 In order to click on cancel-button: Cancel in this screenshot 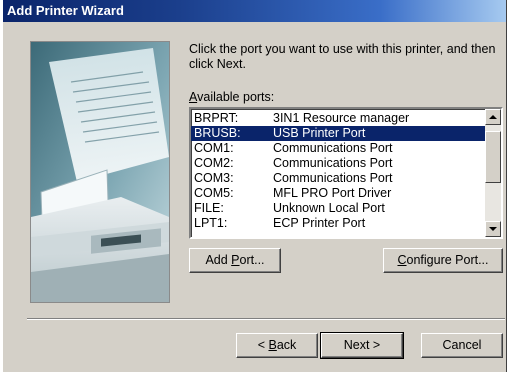, I will do `click(462, 345)`.